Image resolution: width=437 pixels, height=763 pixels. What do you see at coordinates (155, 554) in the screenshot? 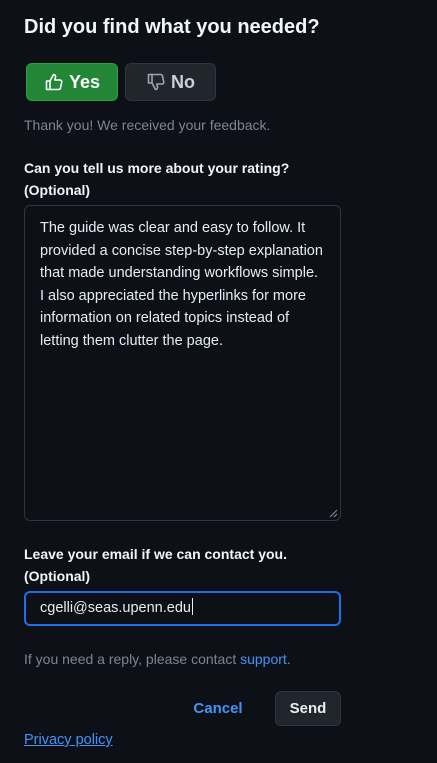
I see `email-label-text: Leave your email if we can contact you.` at bounding box center [155, 554].